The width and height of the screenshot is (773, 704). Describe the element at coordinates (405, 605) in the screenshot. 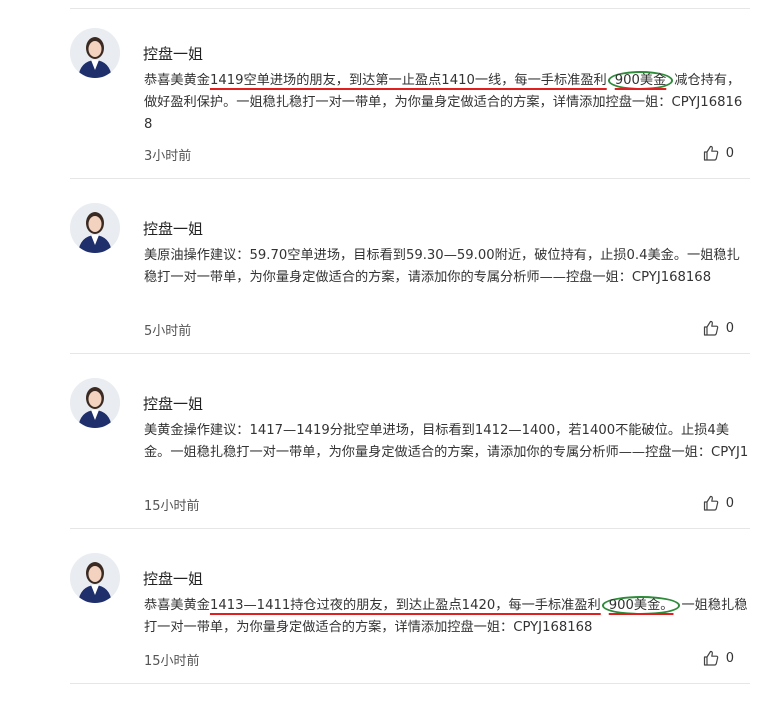

I see `underlined-text-main: 1413—1411持仓过夜的朋友，到达止盈点1420，每一手标准盈利` at that location.